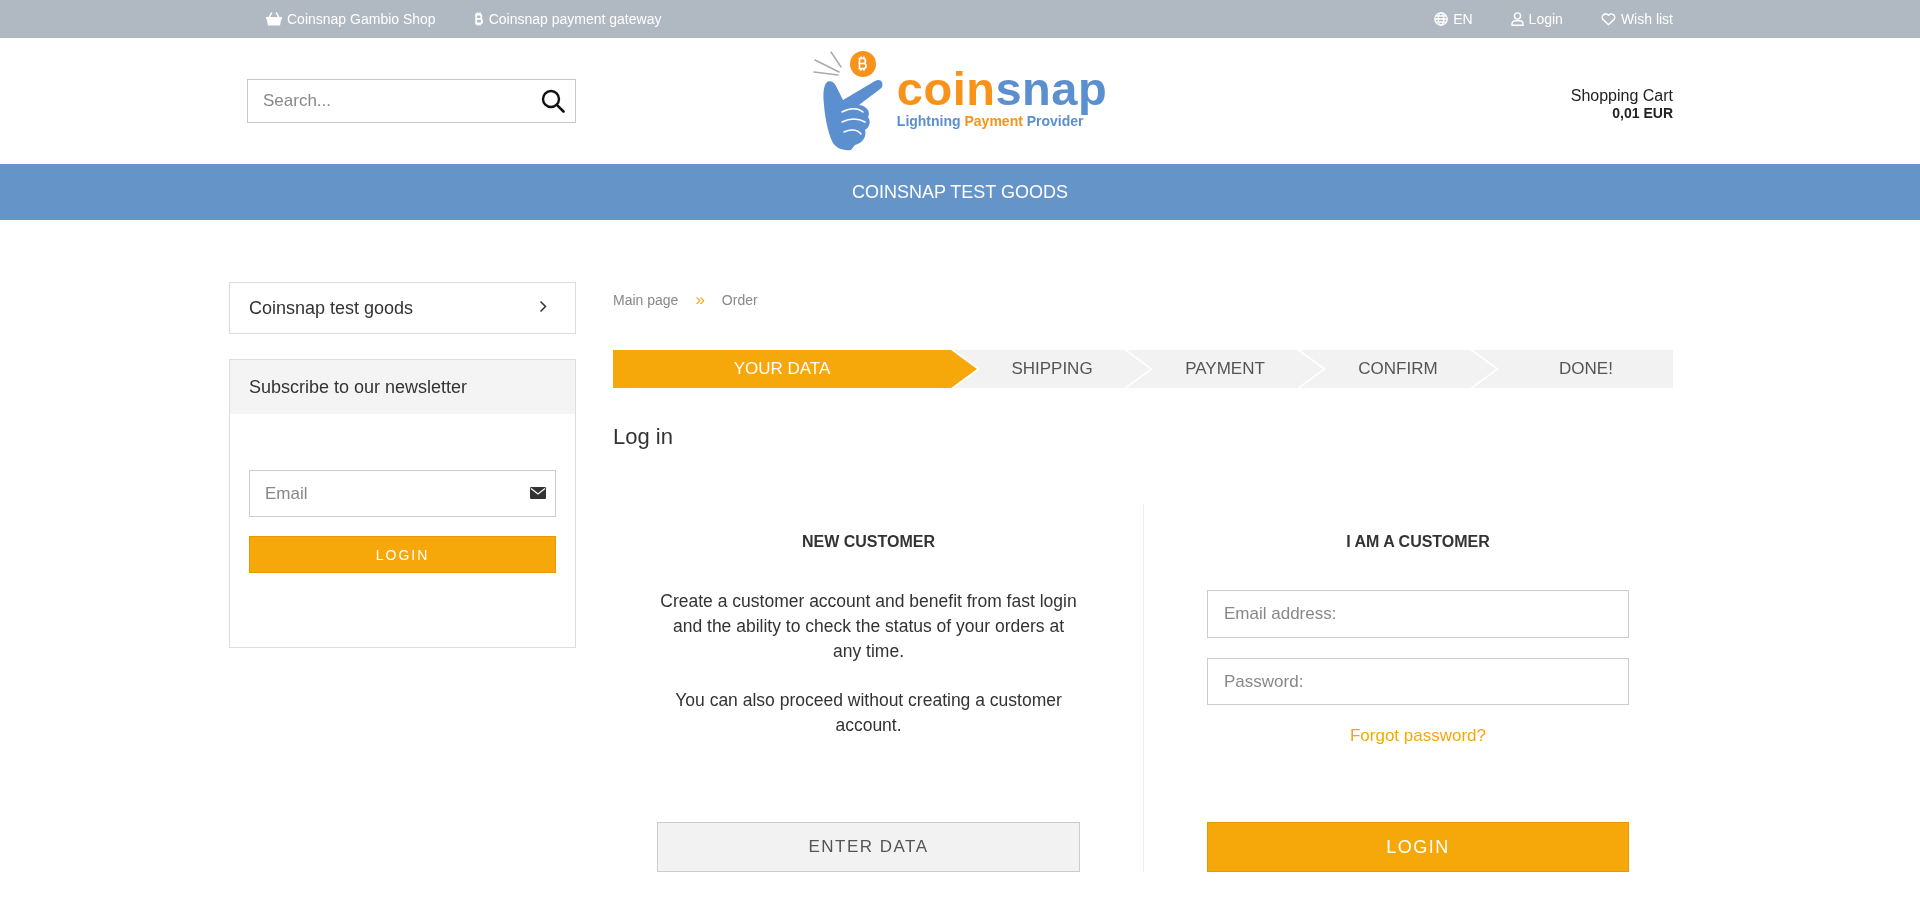 Image resolution: width=1920 pixels, height=913 pixels. Describe the element at coordinates (1517, 19) in the screenshot. I see `user-icon` at that location.